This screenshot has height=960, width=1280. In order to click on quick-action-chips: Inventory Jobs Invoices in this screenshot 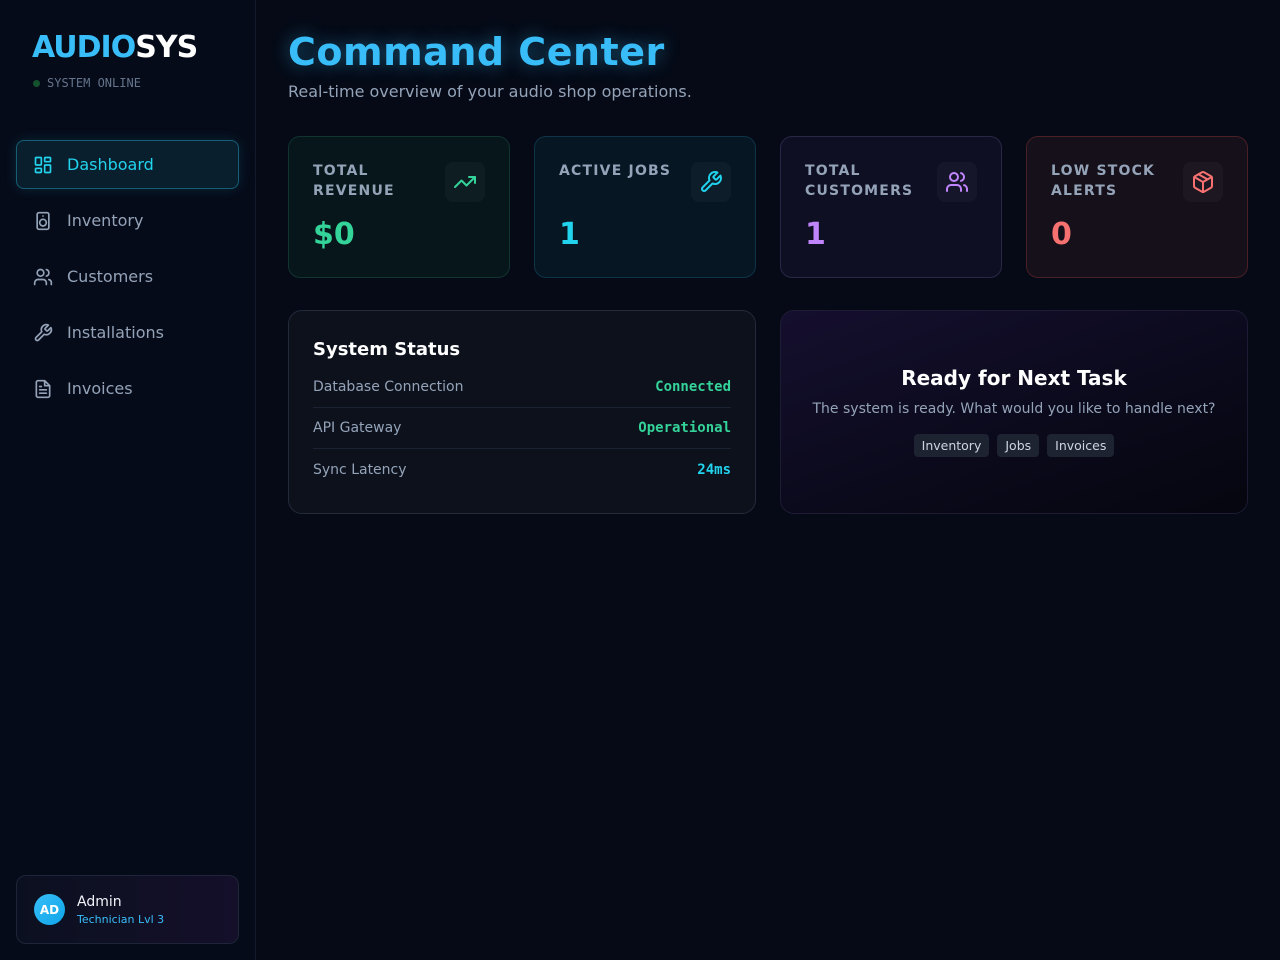, I will do `click(1014, 445)`.